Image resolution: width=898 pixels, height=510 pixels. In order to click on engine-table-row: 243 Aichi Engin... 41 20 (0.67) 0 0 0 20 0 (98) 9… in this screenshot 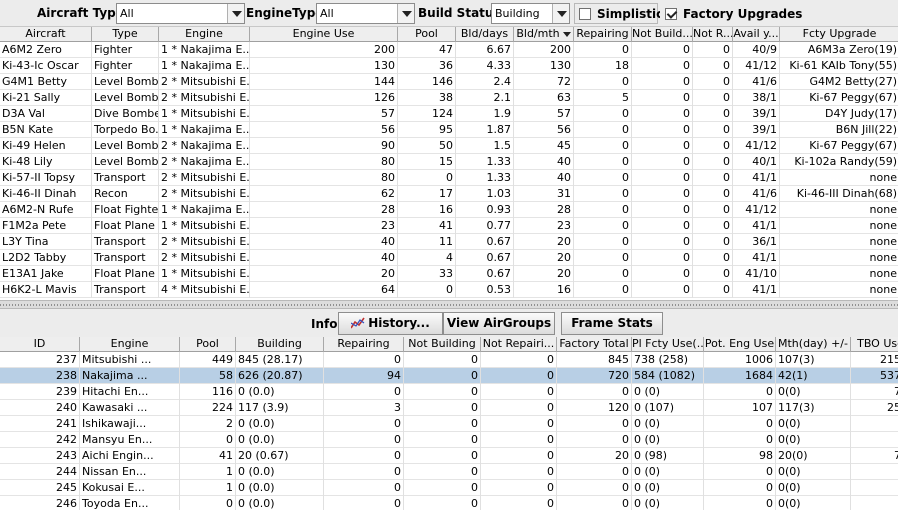, I will do `click(449, 456)`.